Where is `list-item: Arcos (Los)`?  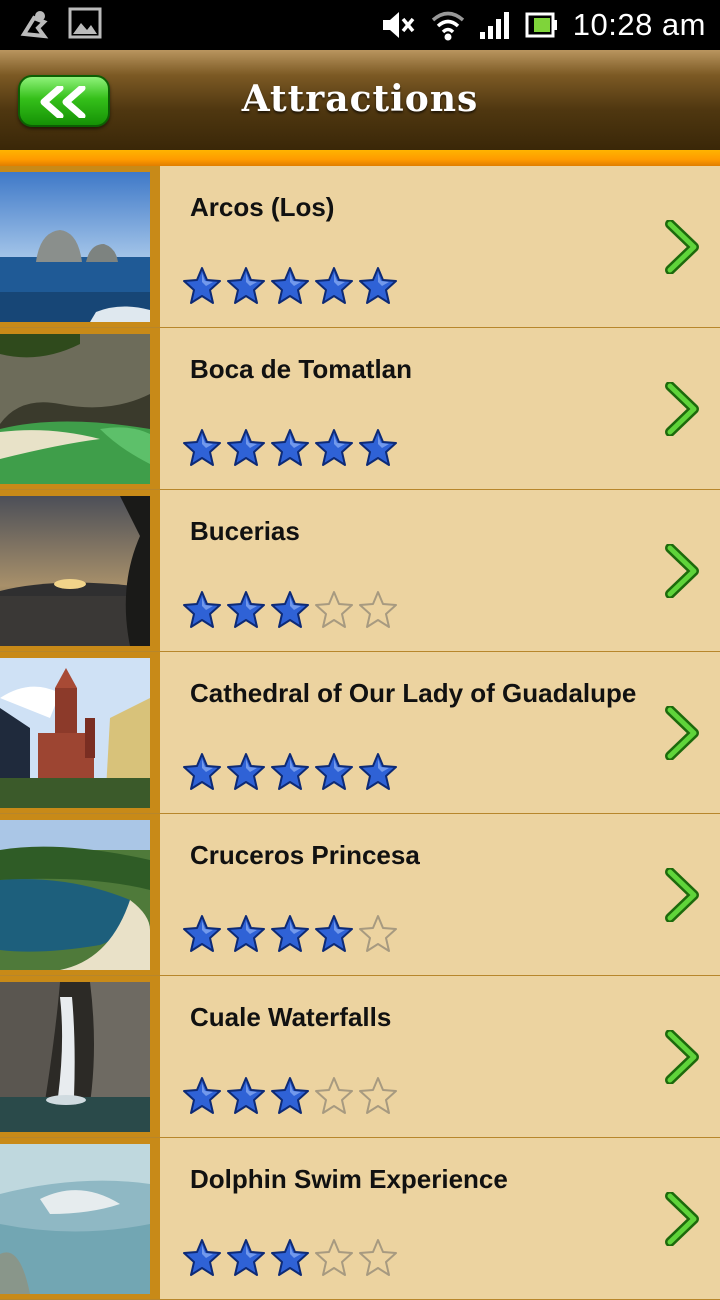 list-item: Arcos (Los) is located at coordinates (360, 247).